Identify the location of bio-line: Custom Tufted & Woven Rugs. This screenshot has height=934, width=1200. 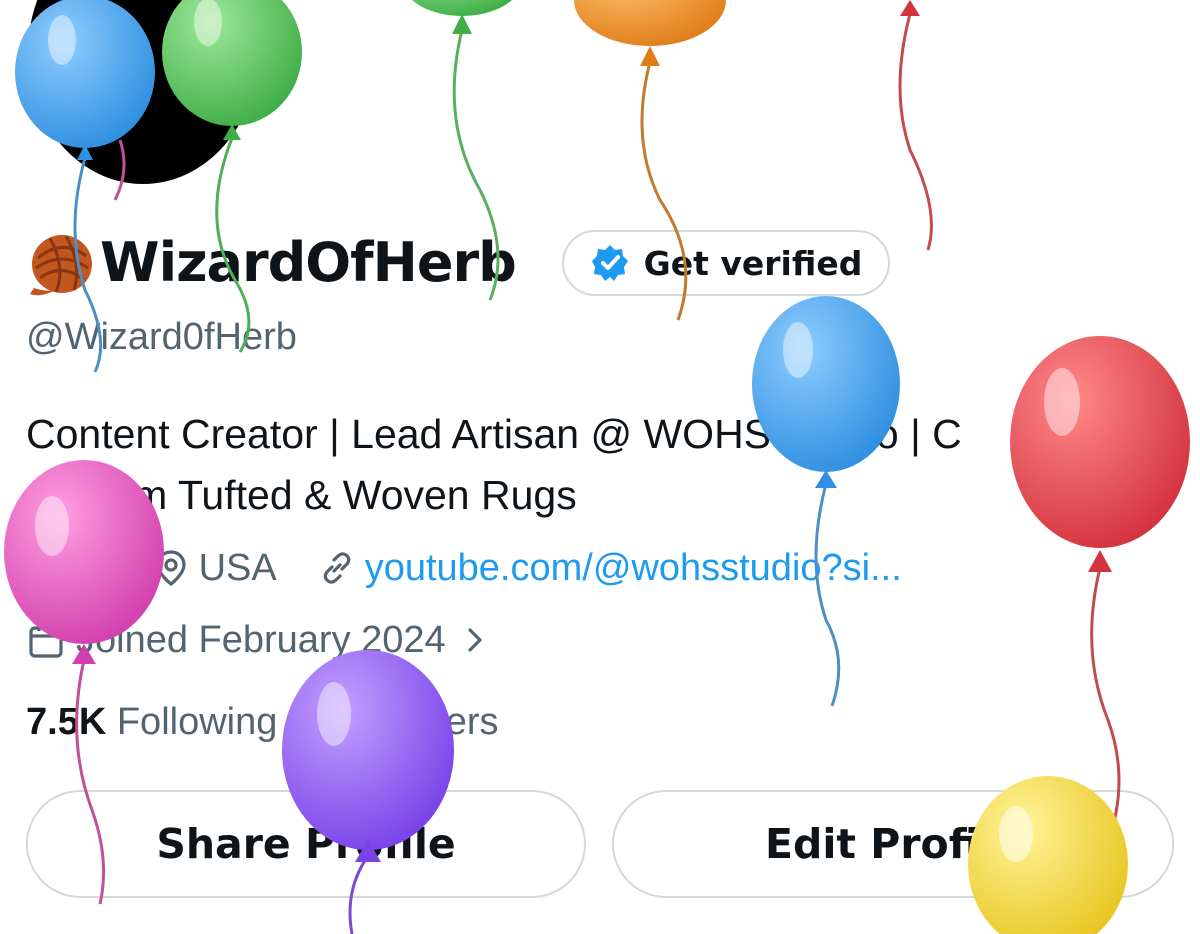
(301, 495).